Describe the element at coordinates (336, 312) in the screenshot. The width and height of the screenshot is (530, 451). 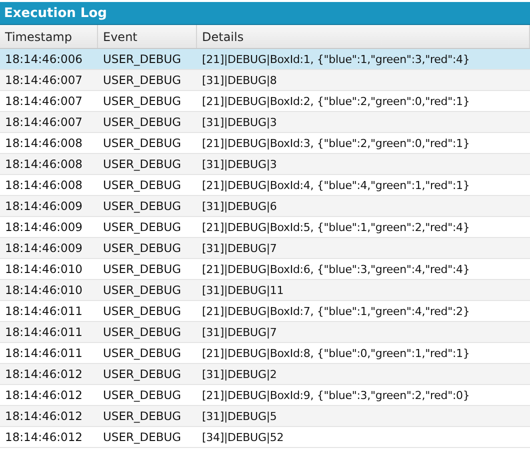
I see `table-cell-text: [21]|DEBUG|BoxId:7, {"blue":1,"green":4,"red":2}` at that location.